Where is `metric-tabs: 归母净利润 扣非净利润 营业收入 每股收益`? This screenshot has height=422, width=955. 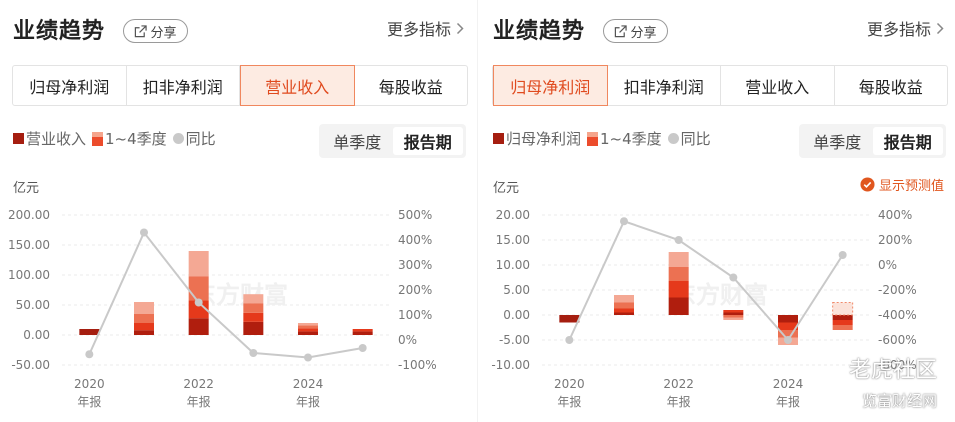
metric-tabs: 归母净利润 扣非净利润 营业收入 每股收益 is located at coordinates (240, 85).